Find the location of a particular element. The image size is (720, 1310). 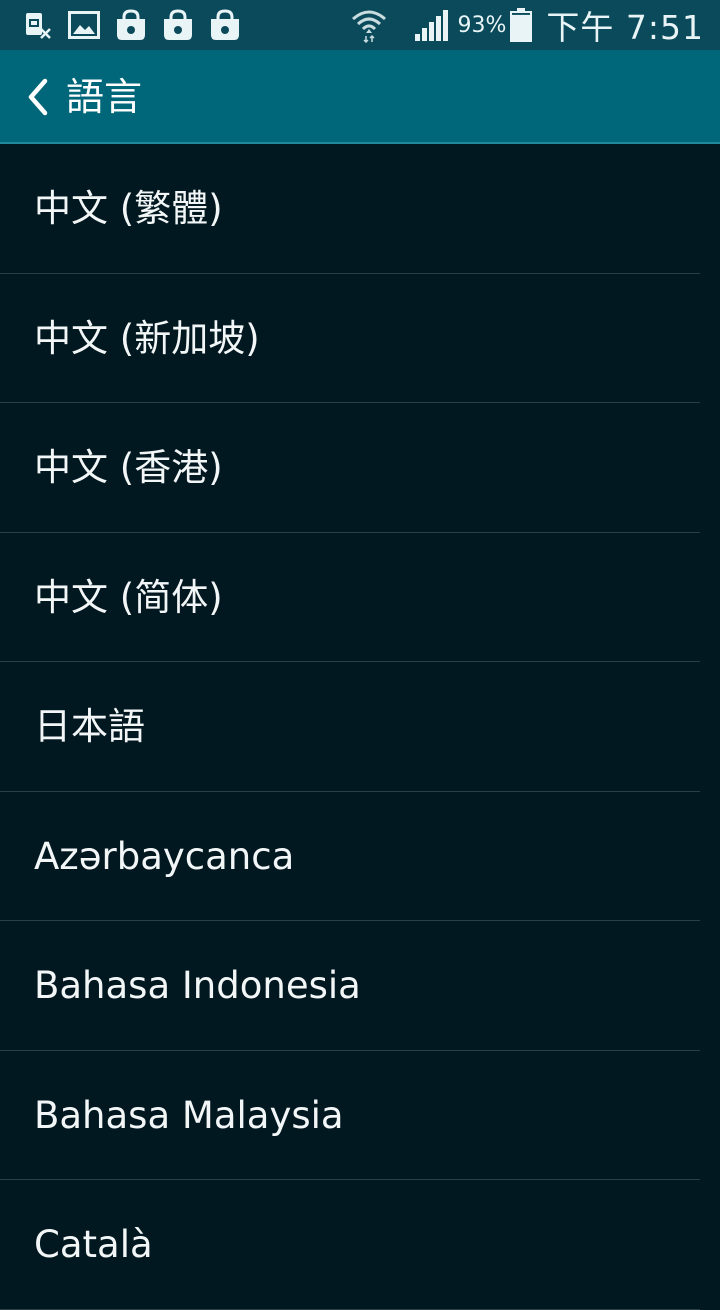

chevron-left-icon is located at coordinates (38, 97).